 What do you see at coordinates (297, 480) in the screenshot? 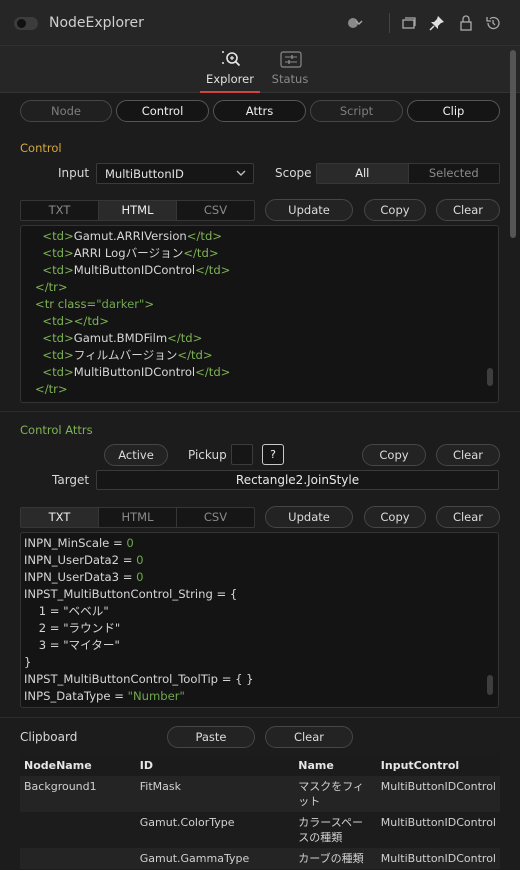
I see `target-field: Rectangle2.JoinStyle` at bounding box center [297, 480].